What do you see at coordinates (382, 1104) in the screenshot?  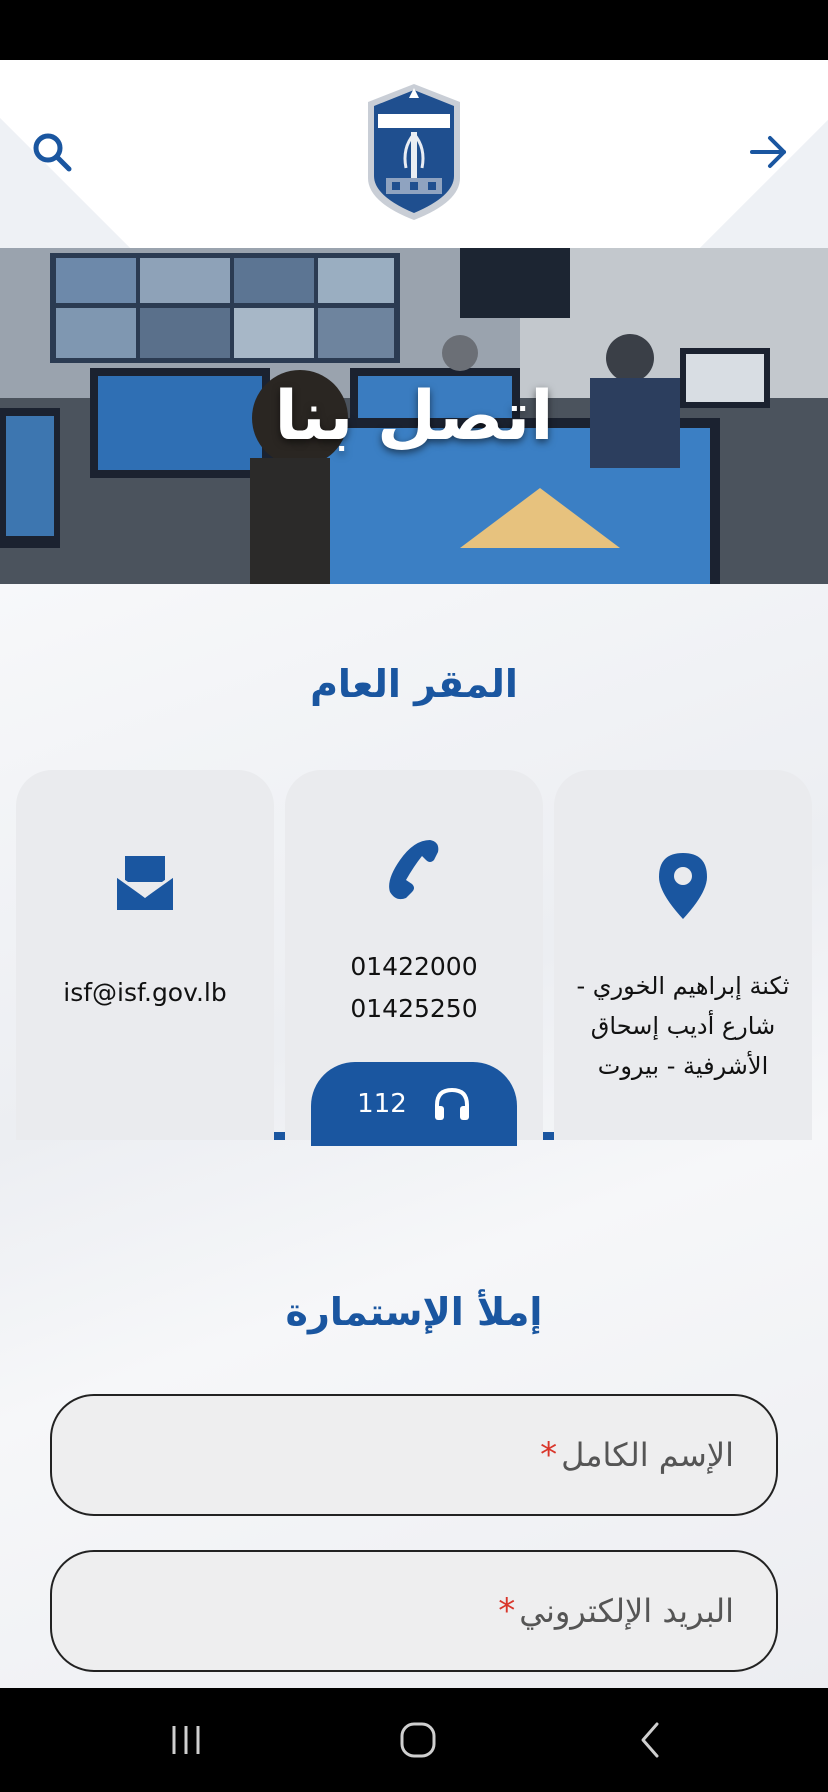 I see `hotline-number: 112` at bounding box center [382, 1104].